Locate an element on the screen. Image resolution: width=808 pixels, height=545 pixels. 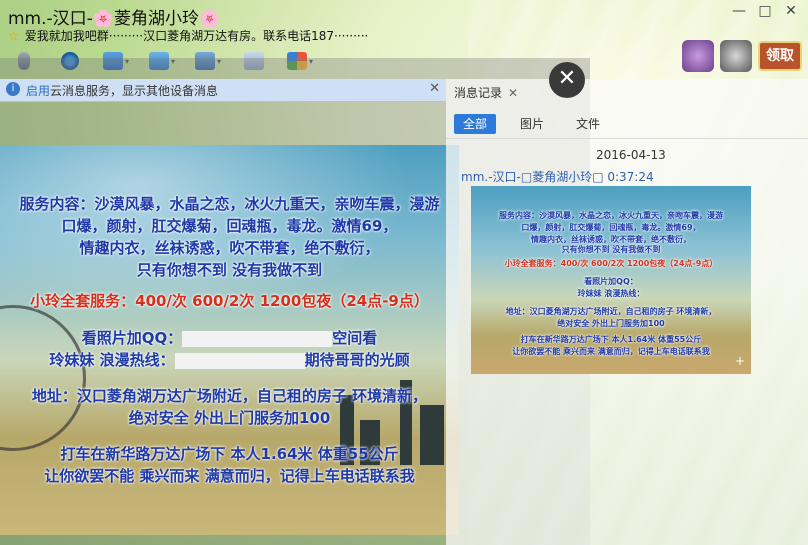
thumb-text: 玲妹妹 浪漫热线： is located at coordinates (611, 293).